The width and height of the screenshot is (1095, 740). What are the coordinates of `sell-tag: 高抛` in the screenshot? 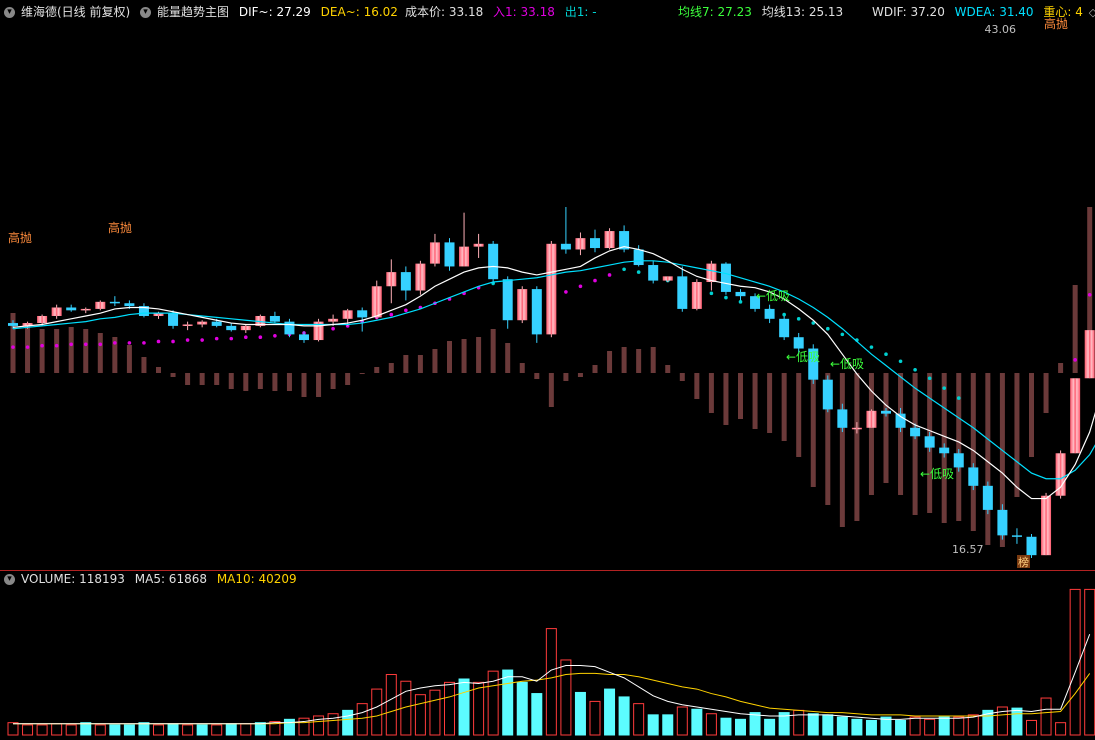 It's located at (120, 227).